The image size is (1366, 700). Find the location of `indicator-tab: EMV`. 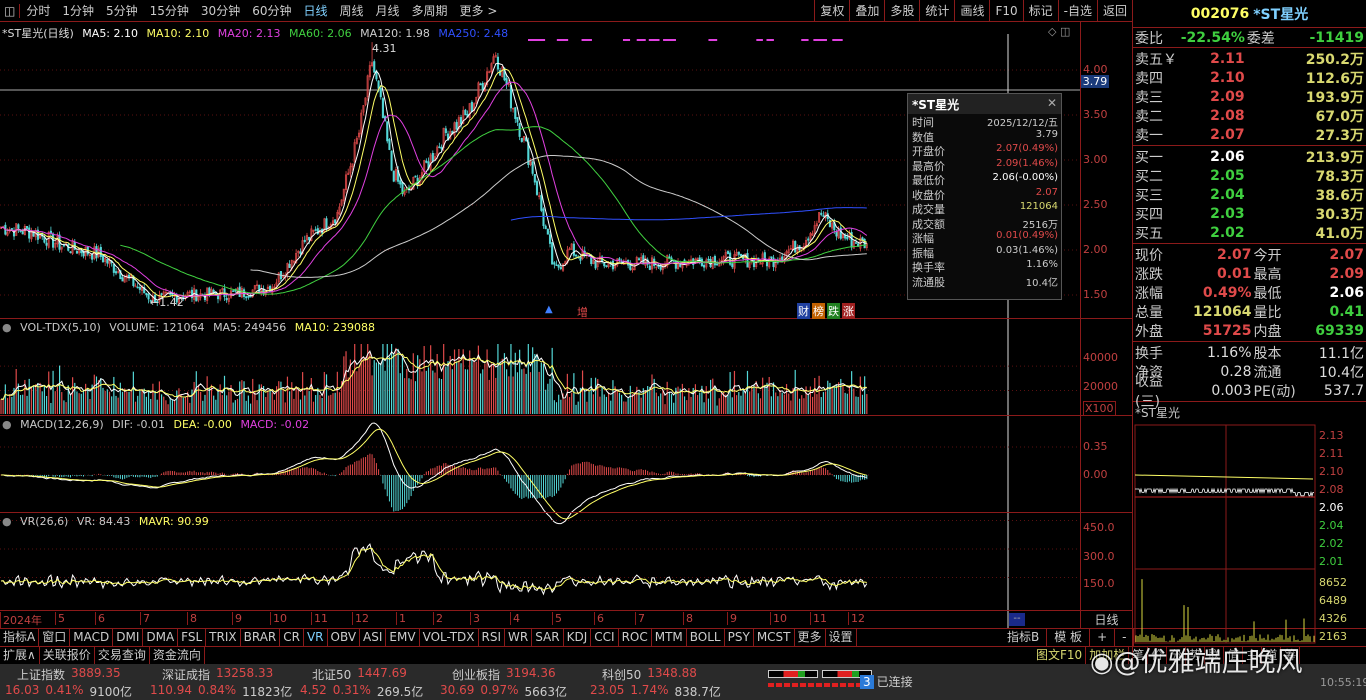

indicator-tab: EMV is located at coordinates (403, 637).